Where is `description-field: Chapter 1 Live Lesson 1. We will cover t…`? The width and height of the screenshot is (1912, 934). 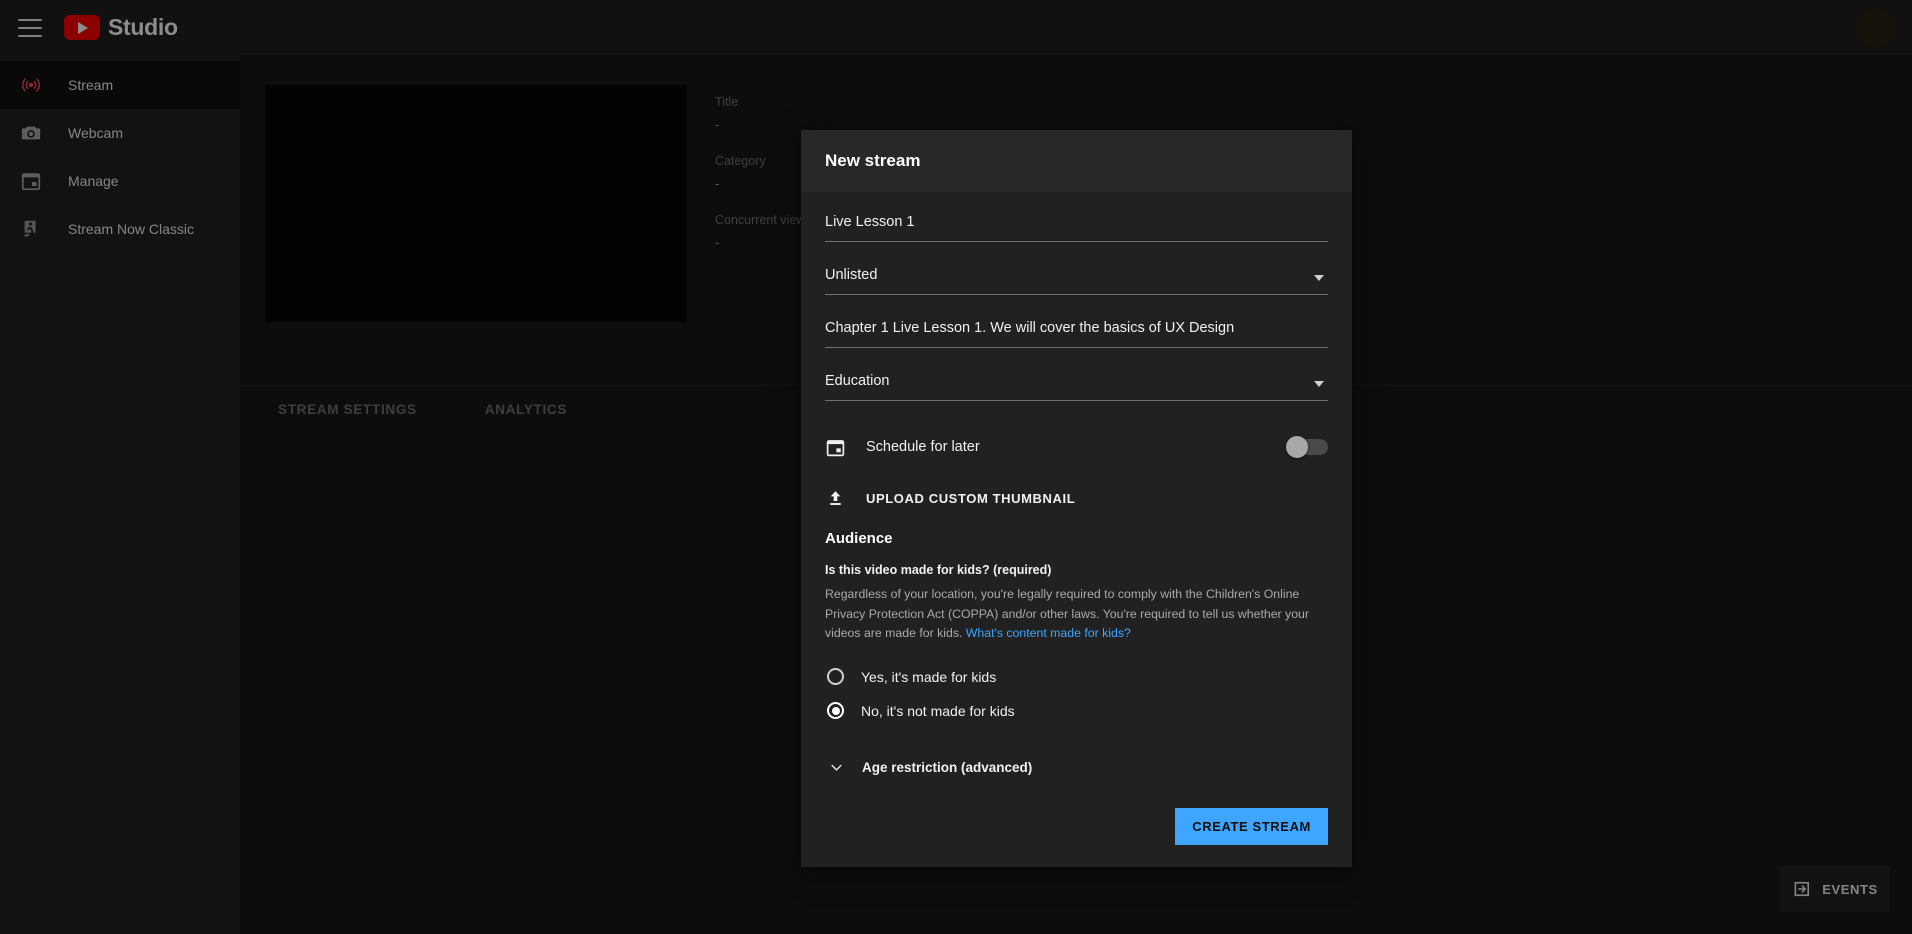
description-field: Chapter 1 Live Lesson 1. We will cover t… is located at coordinates (1076, 333).